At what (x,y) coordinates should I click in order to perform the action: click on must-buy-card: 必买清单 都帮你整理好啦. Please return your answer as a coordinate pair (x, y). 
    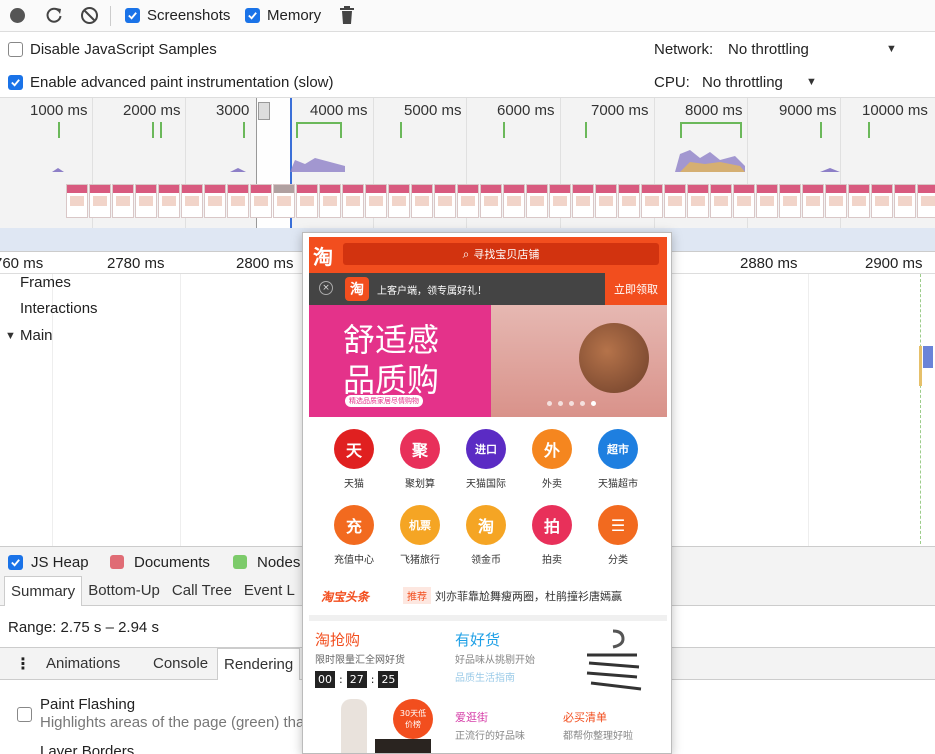
    Looking at the image, I should click on (613, 730).